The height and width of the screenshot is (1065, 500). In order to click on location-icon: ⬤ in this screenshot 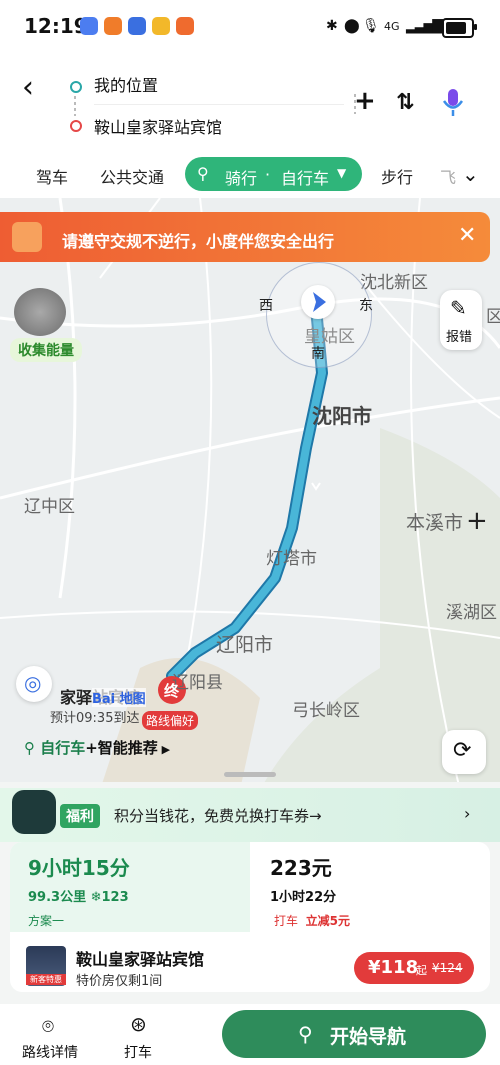, I will do `click(352, 26)`.